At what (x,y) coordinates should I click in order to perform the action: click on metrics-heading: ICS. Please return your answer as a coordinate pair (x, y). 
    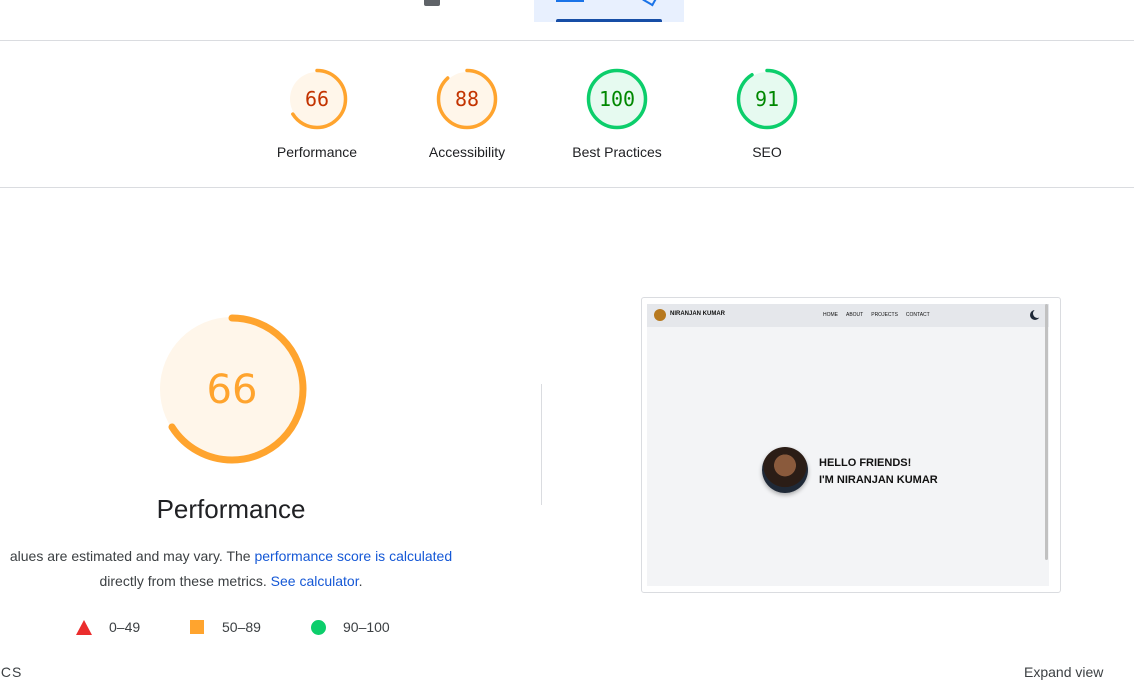
    Looking at the image, I should click on (11, 672).